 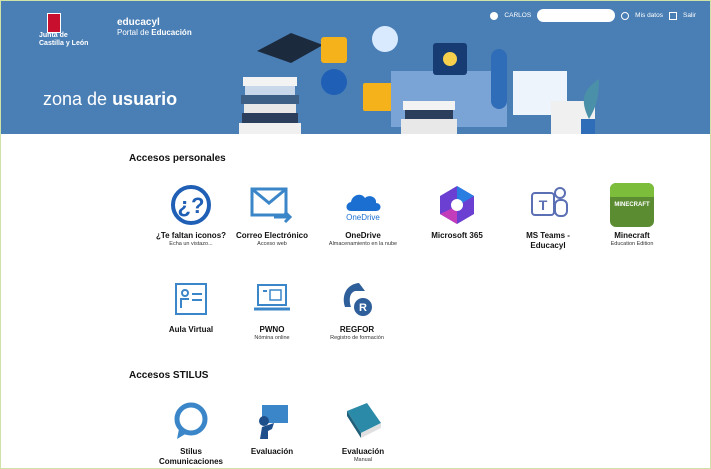 What do you see at coordinates (672, 15) in the screenshot?
I see `logout-icon` at bounding box center [672, 15].